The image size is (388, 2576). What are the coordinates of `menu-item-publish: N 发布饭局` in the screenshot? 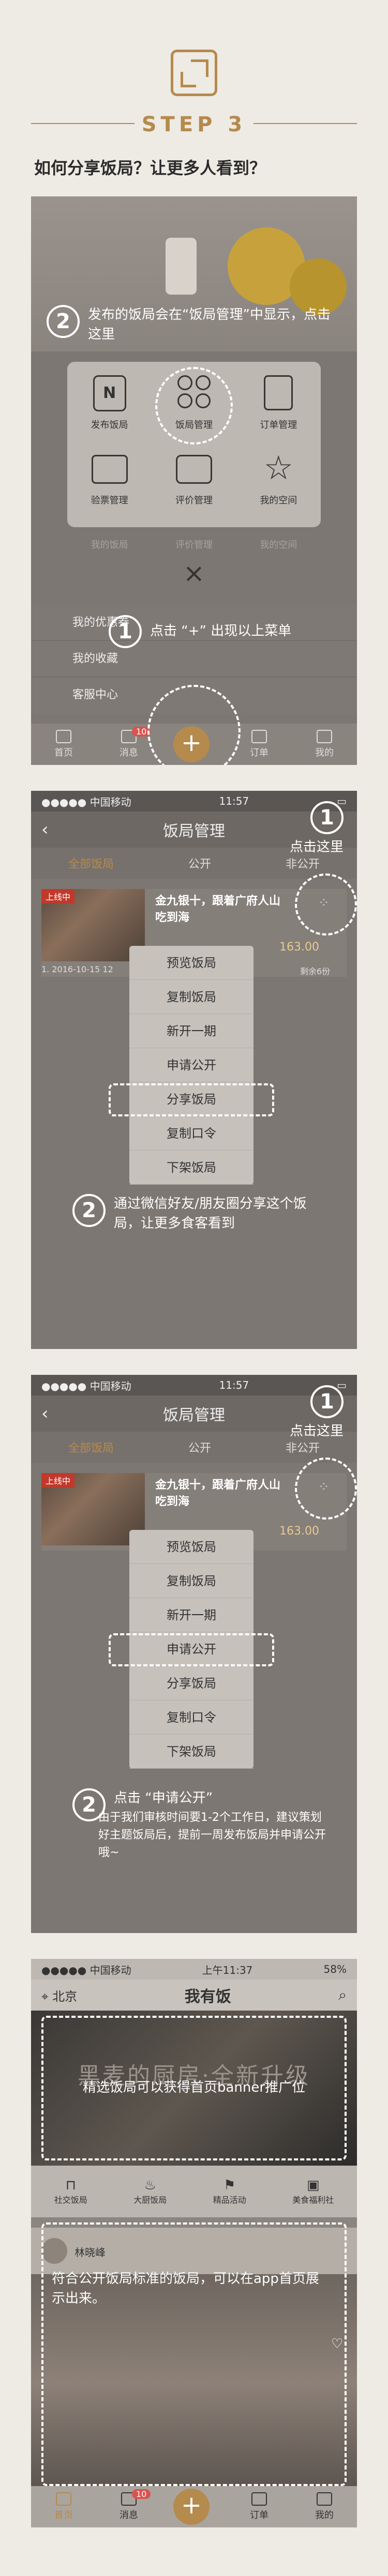 It's located at (109, 403).